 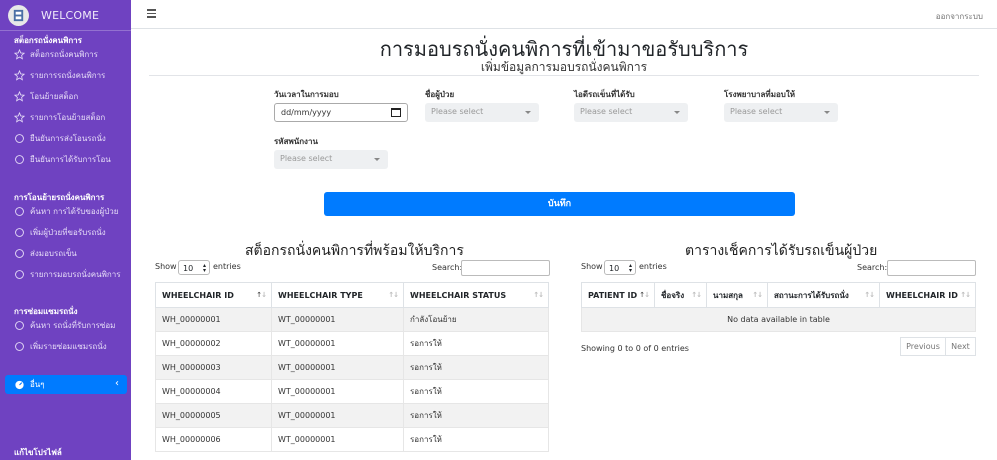 What do you see at coordinates (564, 14) in the screenshot?
I see `topbar: ออกจากระบบ` at bounding box center [564, 14].